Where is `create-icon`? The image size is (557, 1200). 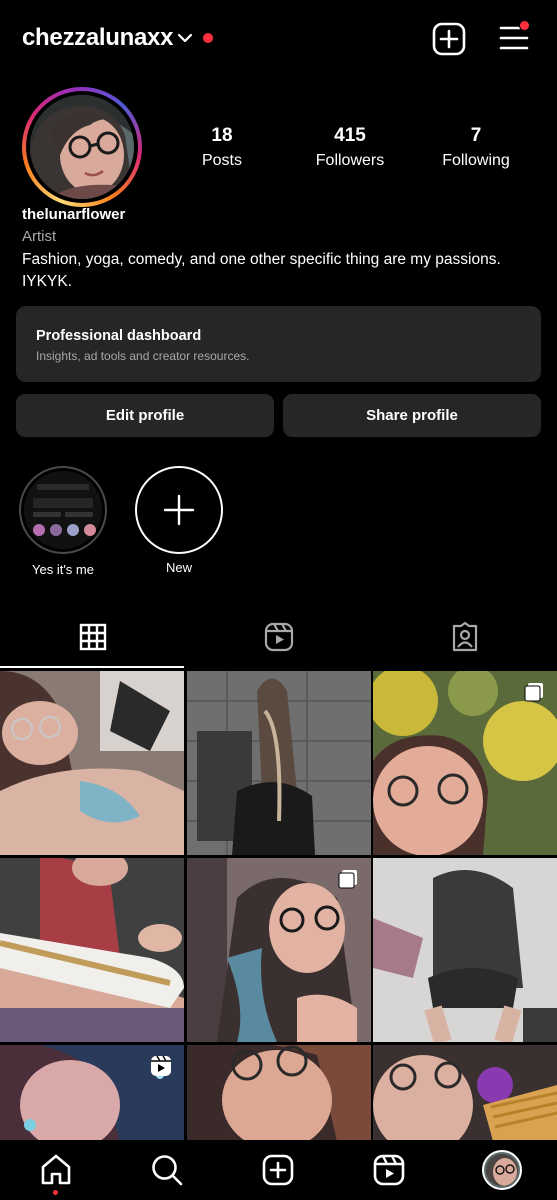 create-icon is located at coordinates (278, 1170).